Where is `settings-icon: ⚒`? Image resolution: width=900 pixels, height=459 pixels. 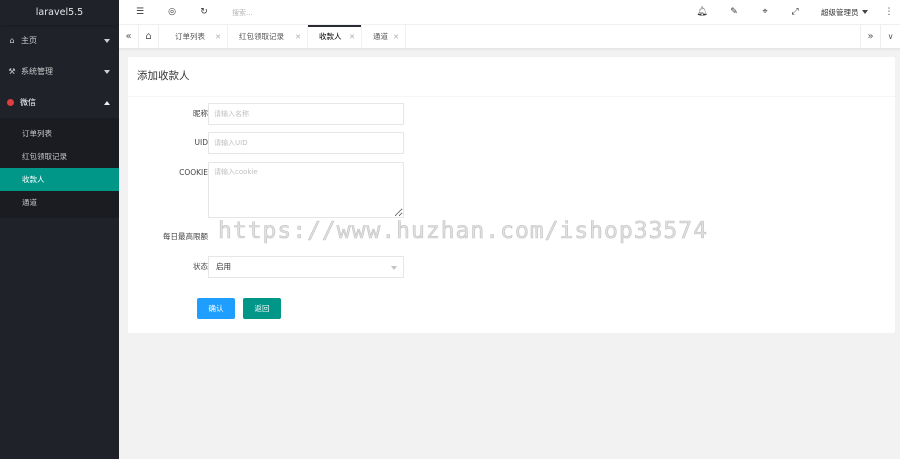 settings-icon: ⚒ is located at coordinates (12, 71).